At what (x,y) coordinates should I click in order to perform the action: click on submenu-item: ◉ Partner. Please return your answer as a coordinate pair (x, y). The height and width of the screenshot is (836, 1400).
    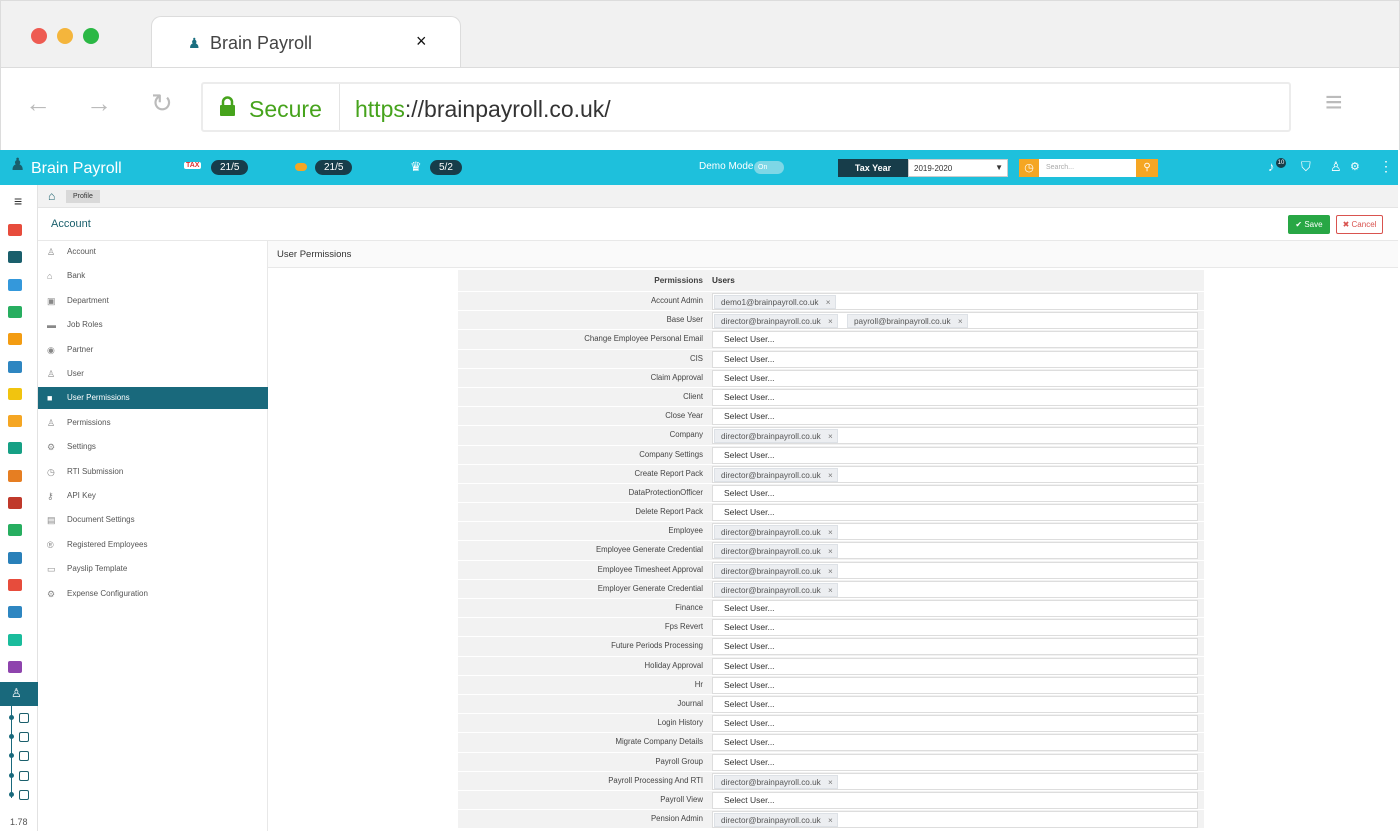
    Looking at the image, I should click on (153, 350).